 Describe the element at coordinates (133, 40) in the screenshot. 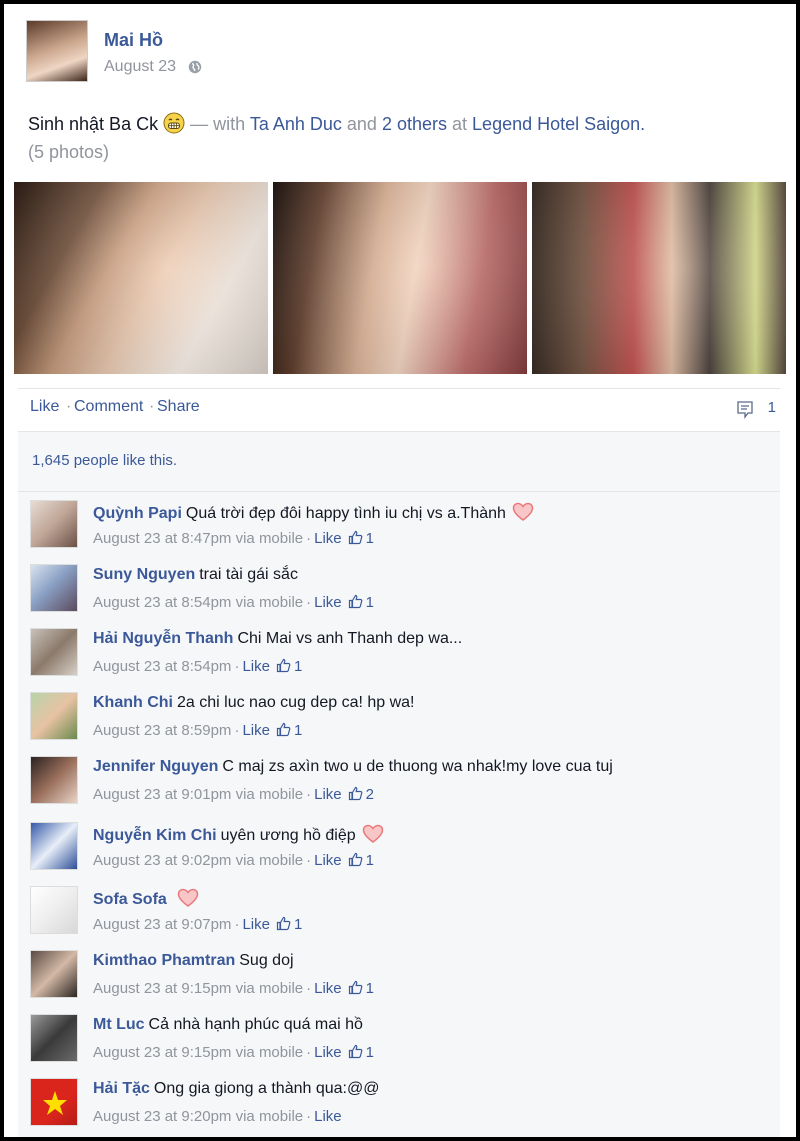

I see `author-name: Mai Hồ` at that location.